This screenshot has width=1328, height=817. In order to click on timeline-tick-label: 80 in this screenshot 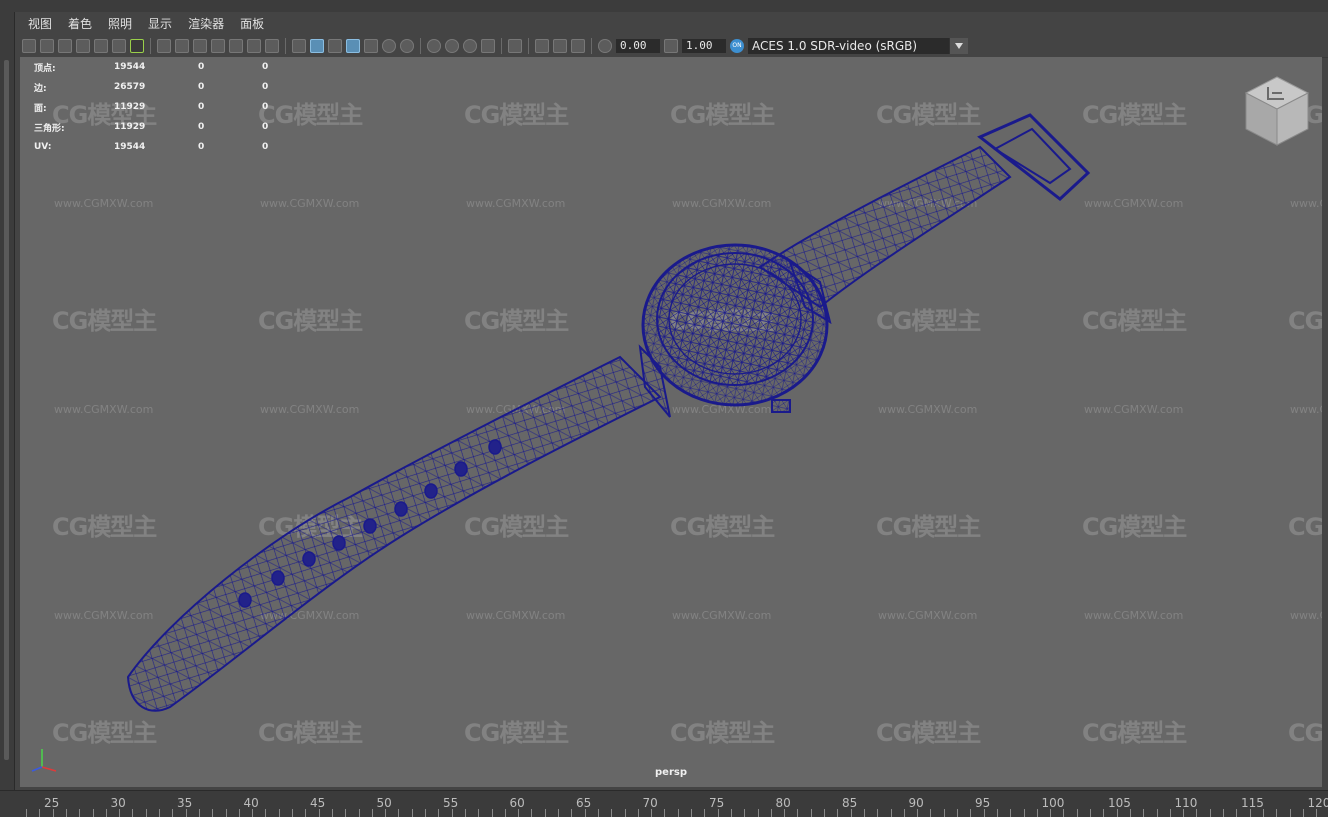, I will do `click(783, 803)`.